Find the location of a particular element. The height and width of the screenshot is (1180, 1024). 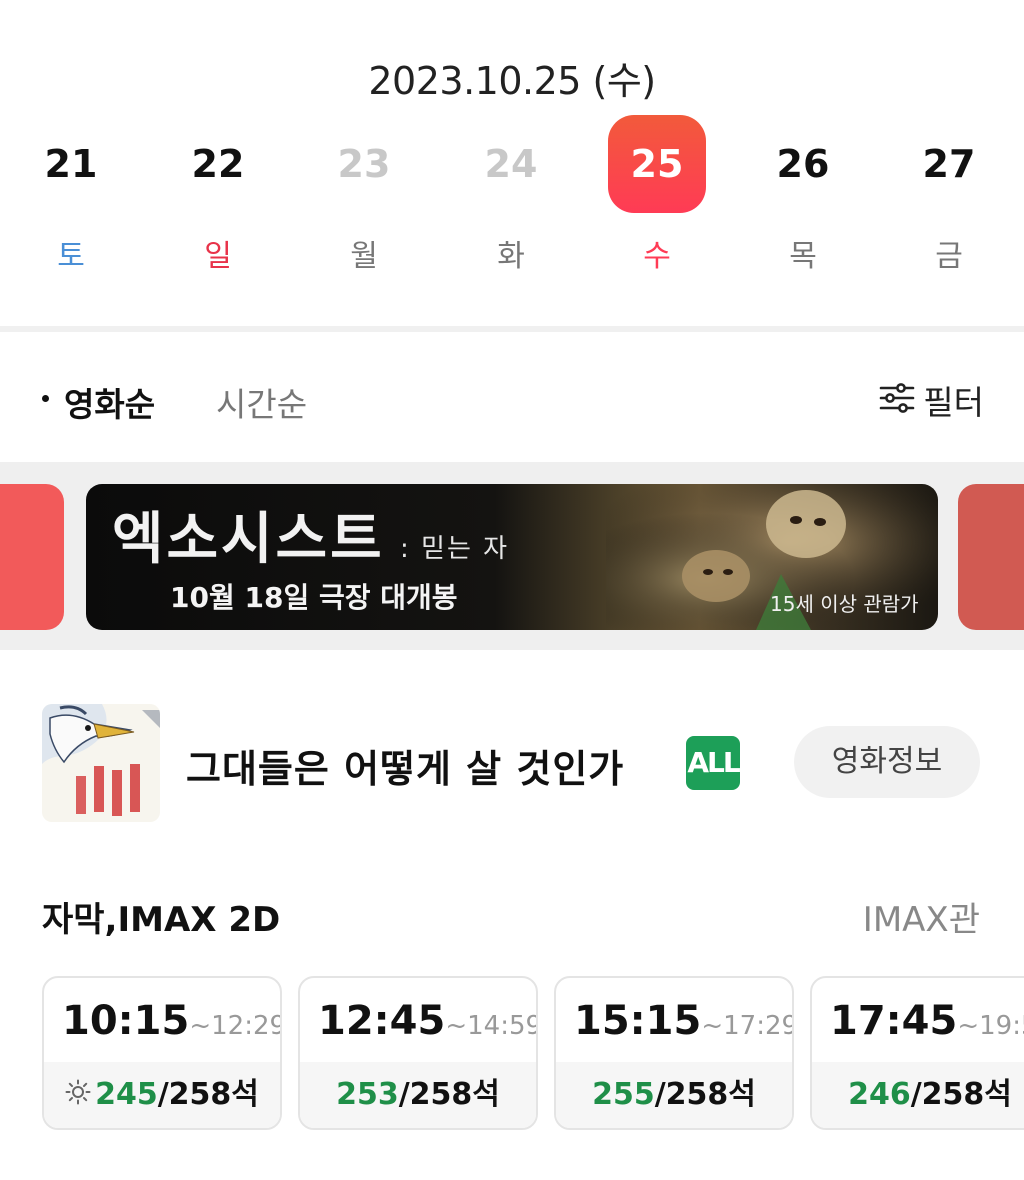

day-21: 21 토 is located at coordinates (71, 200).